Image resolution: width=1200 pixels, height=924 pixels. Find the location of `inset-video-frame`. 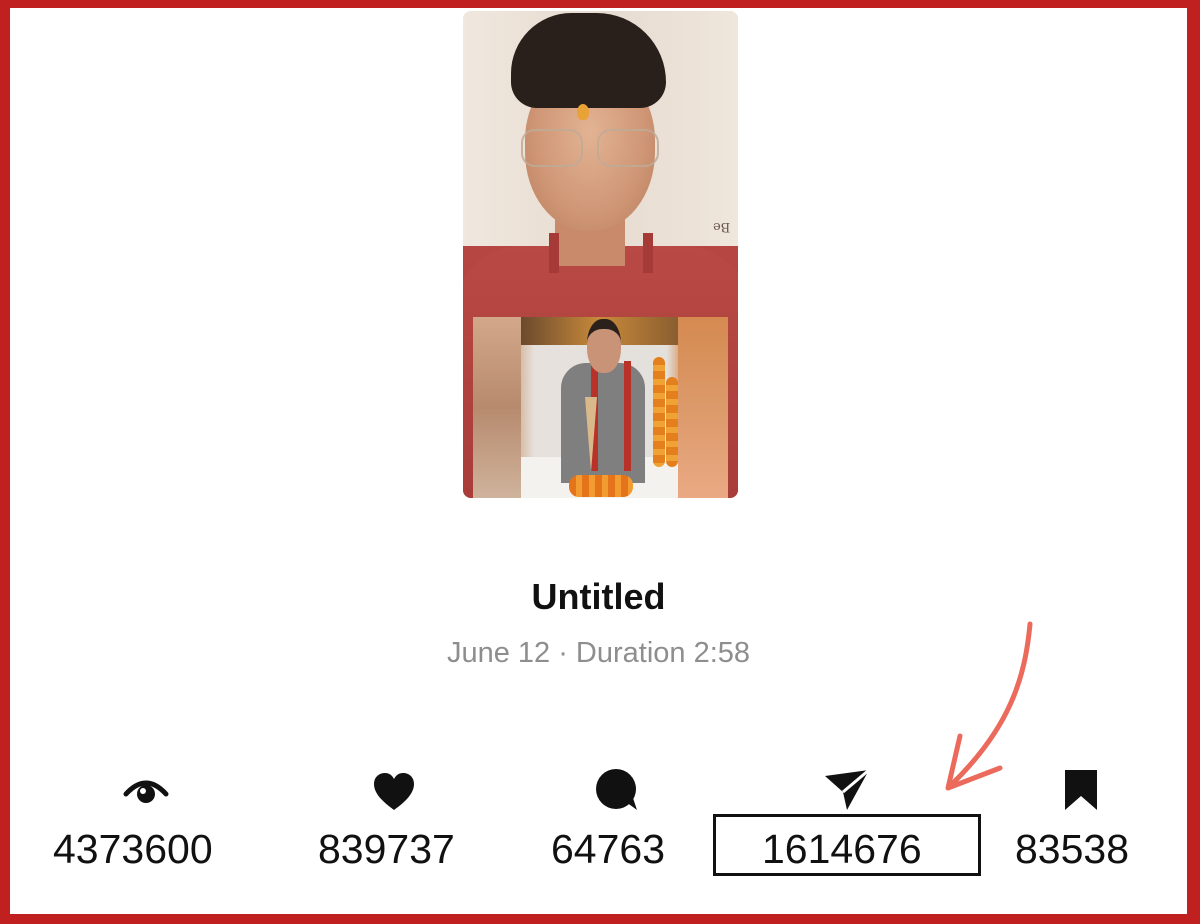

inset-video-frame is located at coordinates (600, 407).